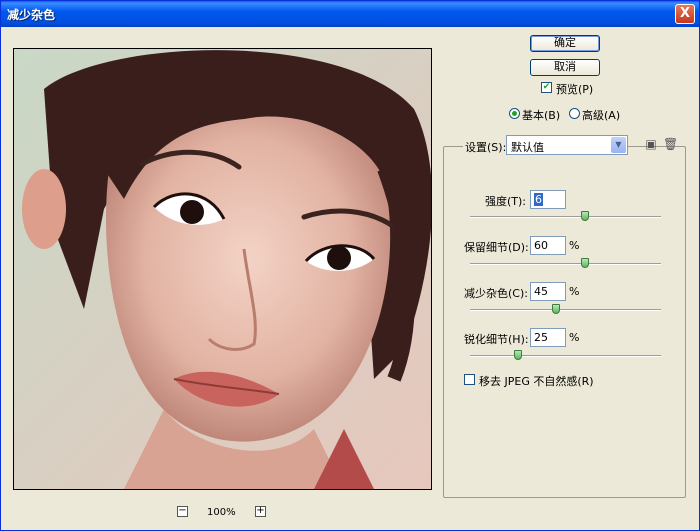  Describe the element at coordinates (574, 245) in the screenshot. I see `preserve-details-unit: %` at that location.